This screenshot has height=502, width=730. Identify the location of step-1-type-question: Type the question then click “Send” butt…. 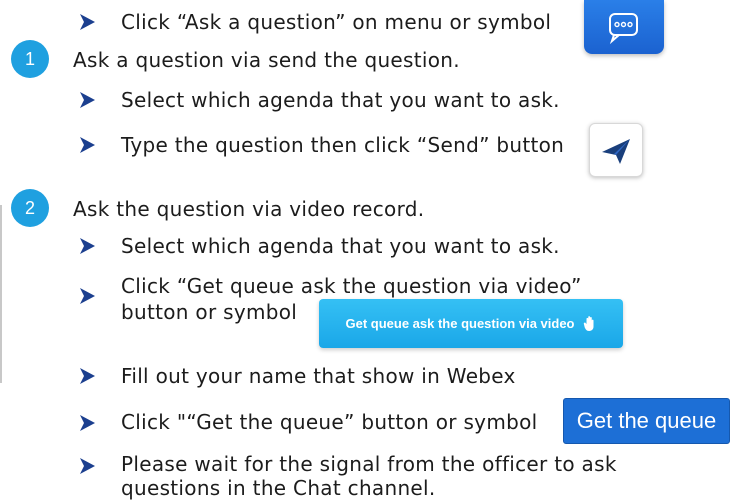
(343, 145).